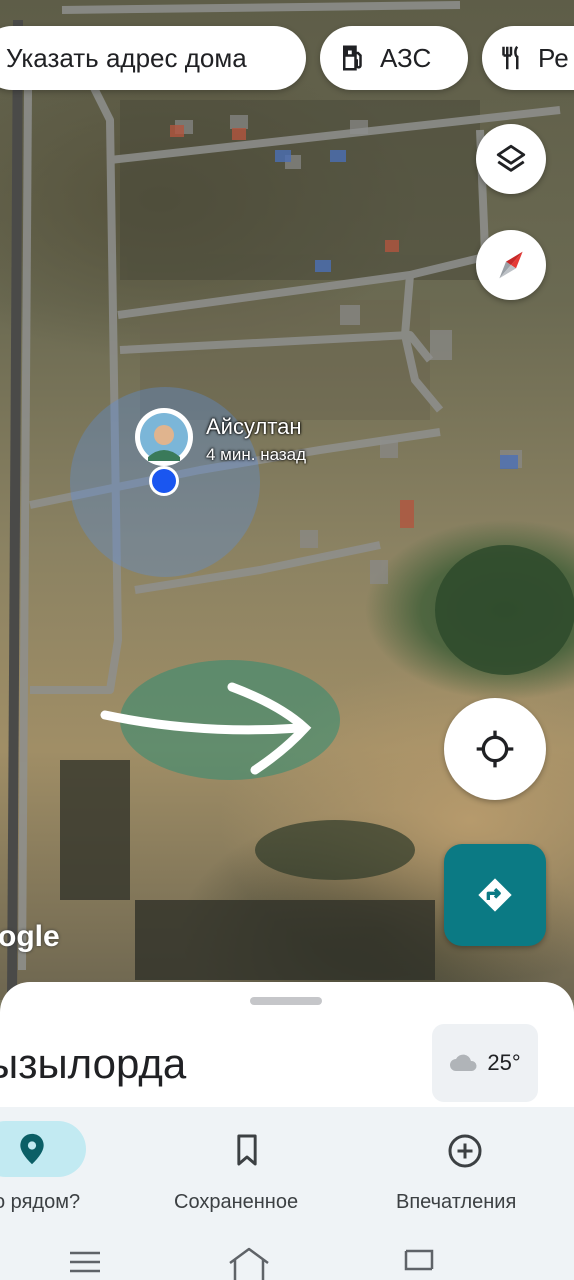 The height and width of the screenshot is (1280, 574). I want to click on friend-last-seen-label: 4 мин. назад, so click(256, 454).